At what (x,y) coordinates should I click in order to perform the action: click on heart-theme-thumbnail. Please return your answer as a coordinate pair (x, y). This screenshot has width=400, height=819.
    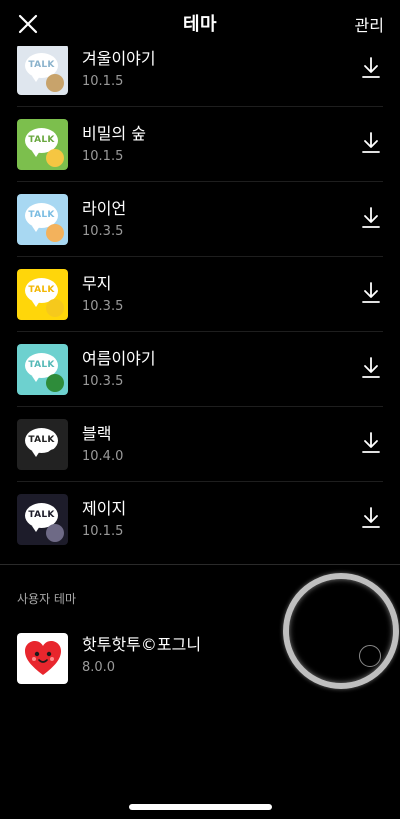
    Looking at the image, I should click on (42, 658).